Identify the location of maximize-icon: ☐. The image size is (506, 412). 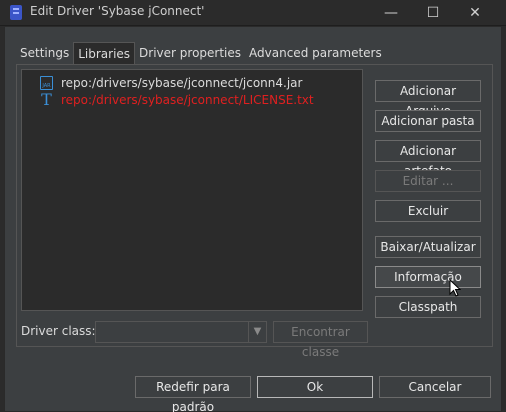
(433, 13).